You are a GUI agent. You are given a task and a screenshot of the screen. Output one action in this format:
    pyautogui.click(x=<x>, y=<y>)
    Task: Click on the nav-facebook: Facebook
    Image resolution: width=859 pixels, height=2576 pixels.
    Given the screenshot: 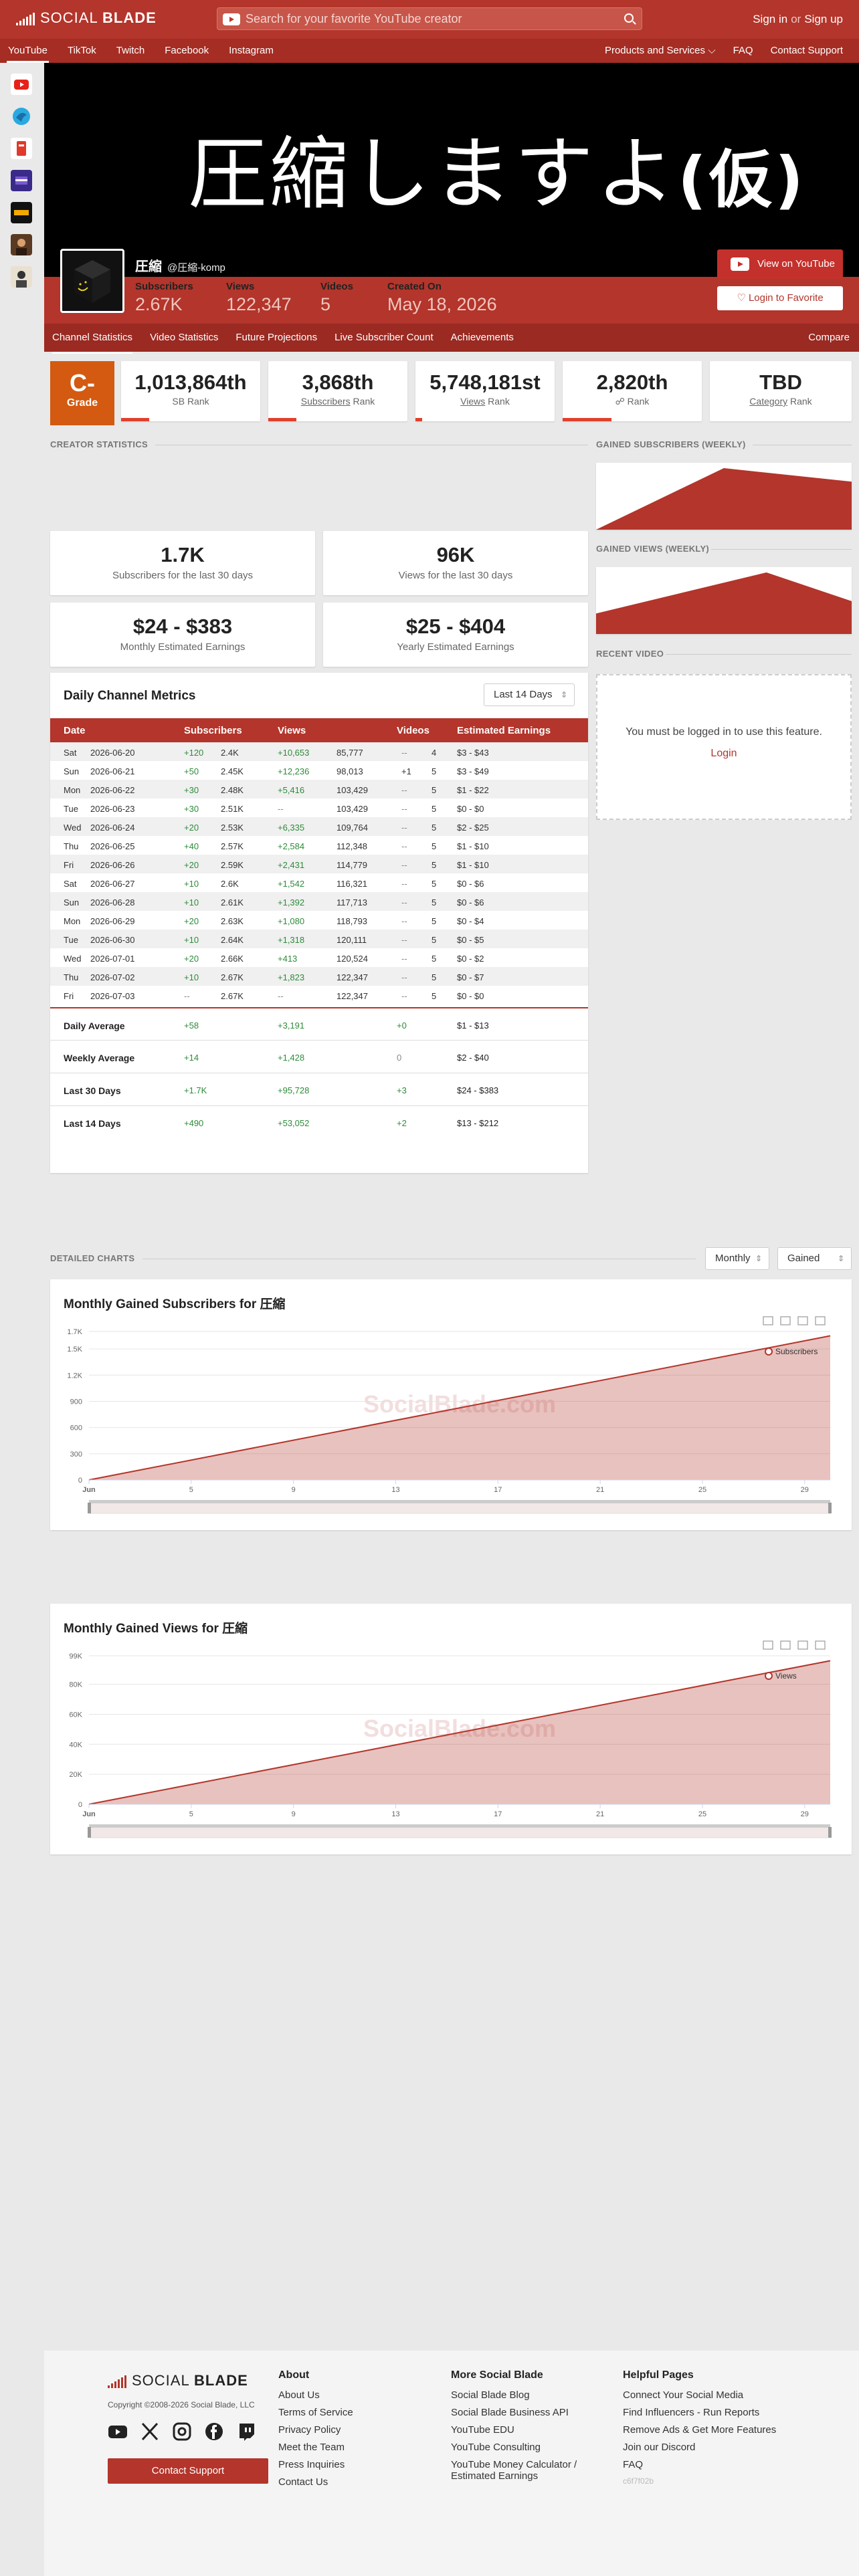 What is the action you would take?
    pyautogui.click(x=187, y=51)
    